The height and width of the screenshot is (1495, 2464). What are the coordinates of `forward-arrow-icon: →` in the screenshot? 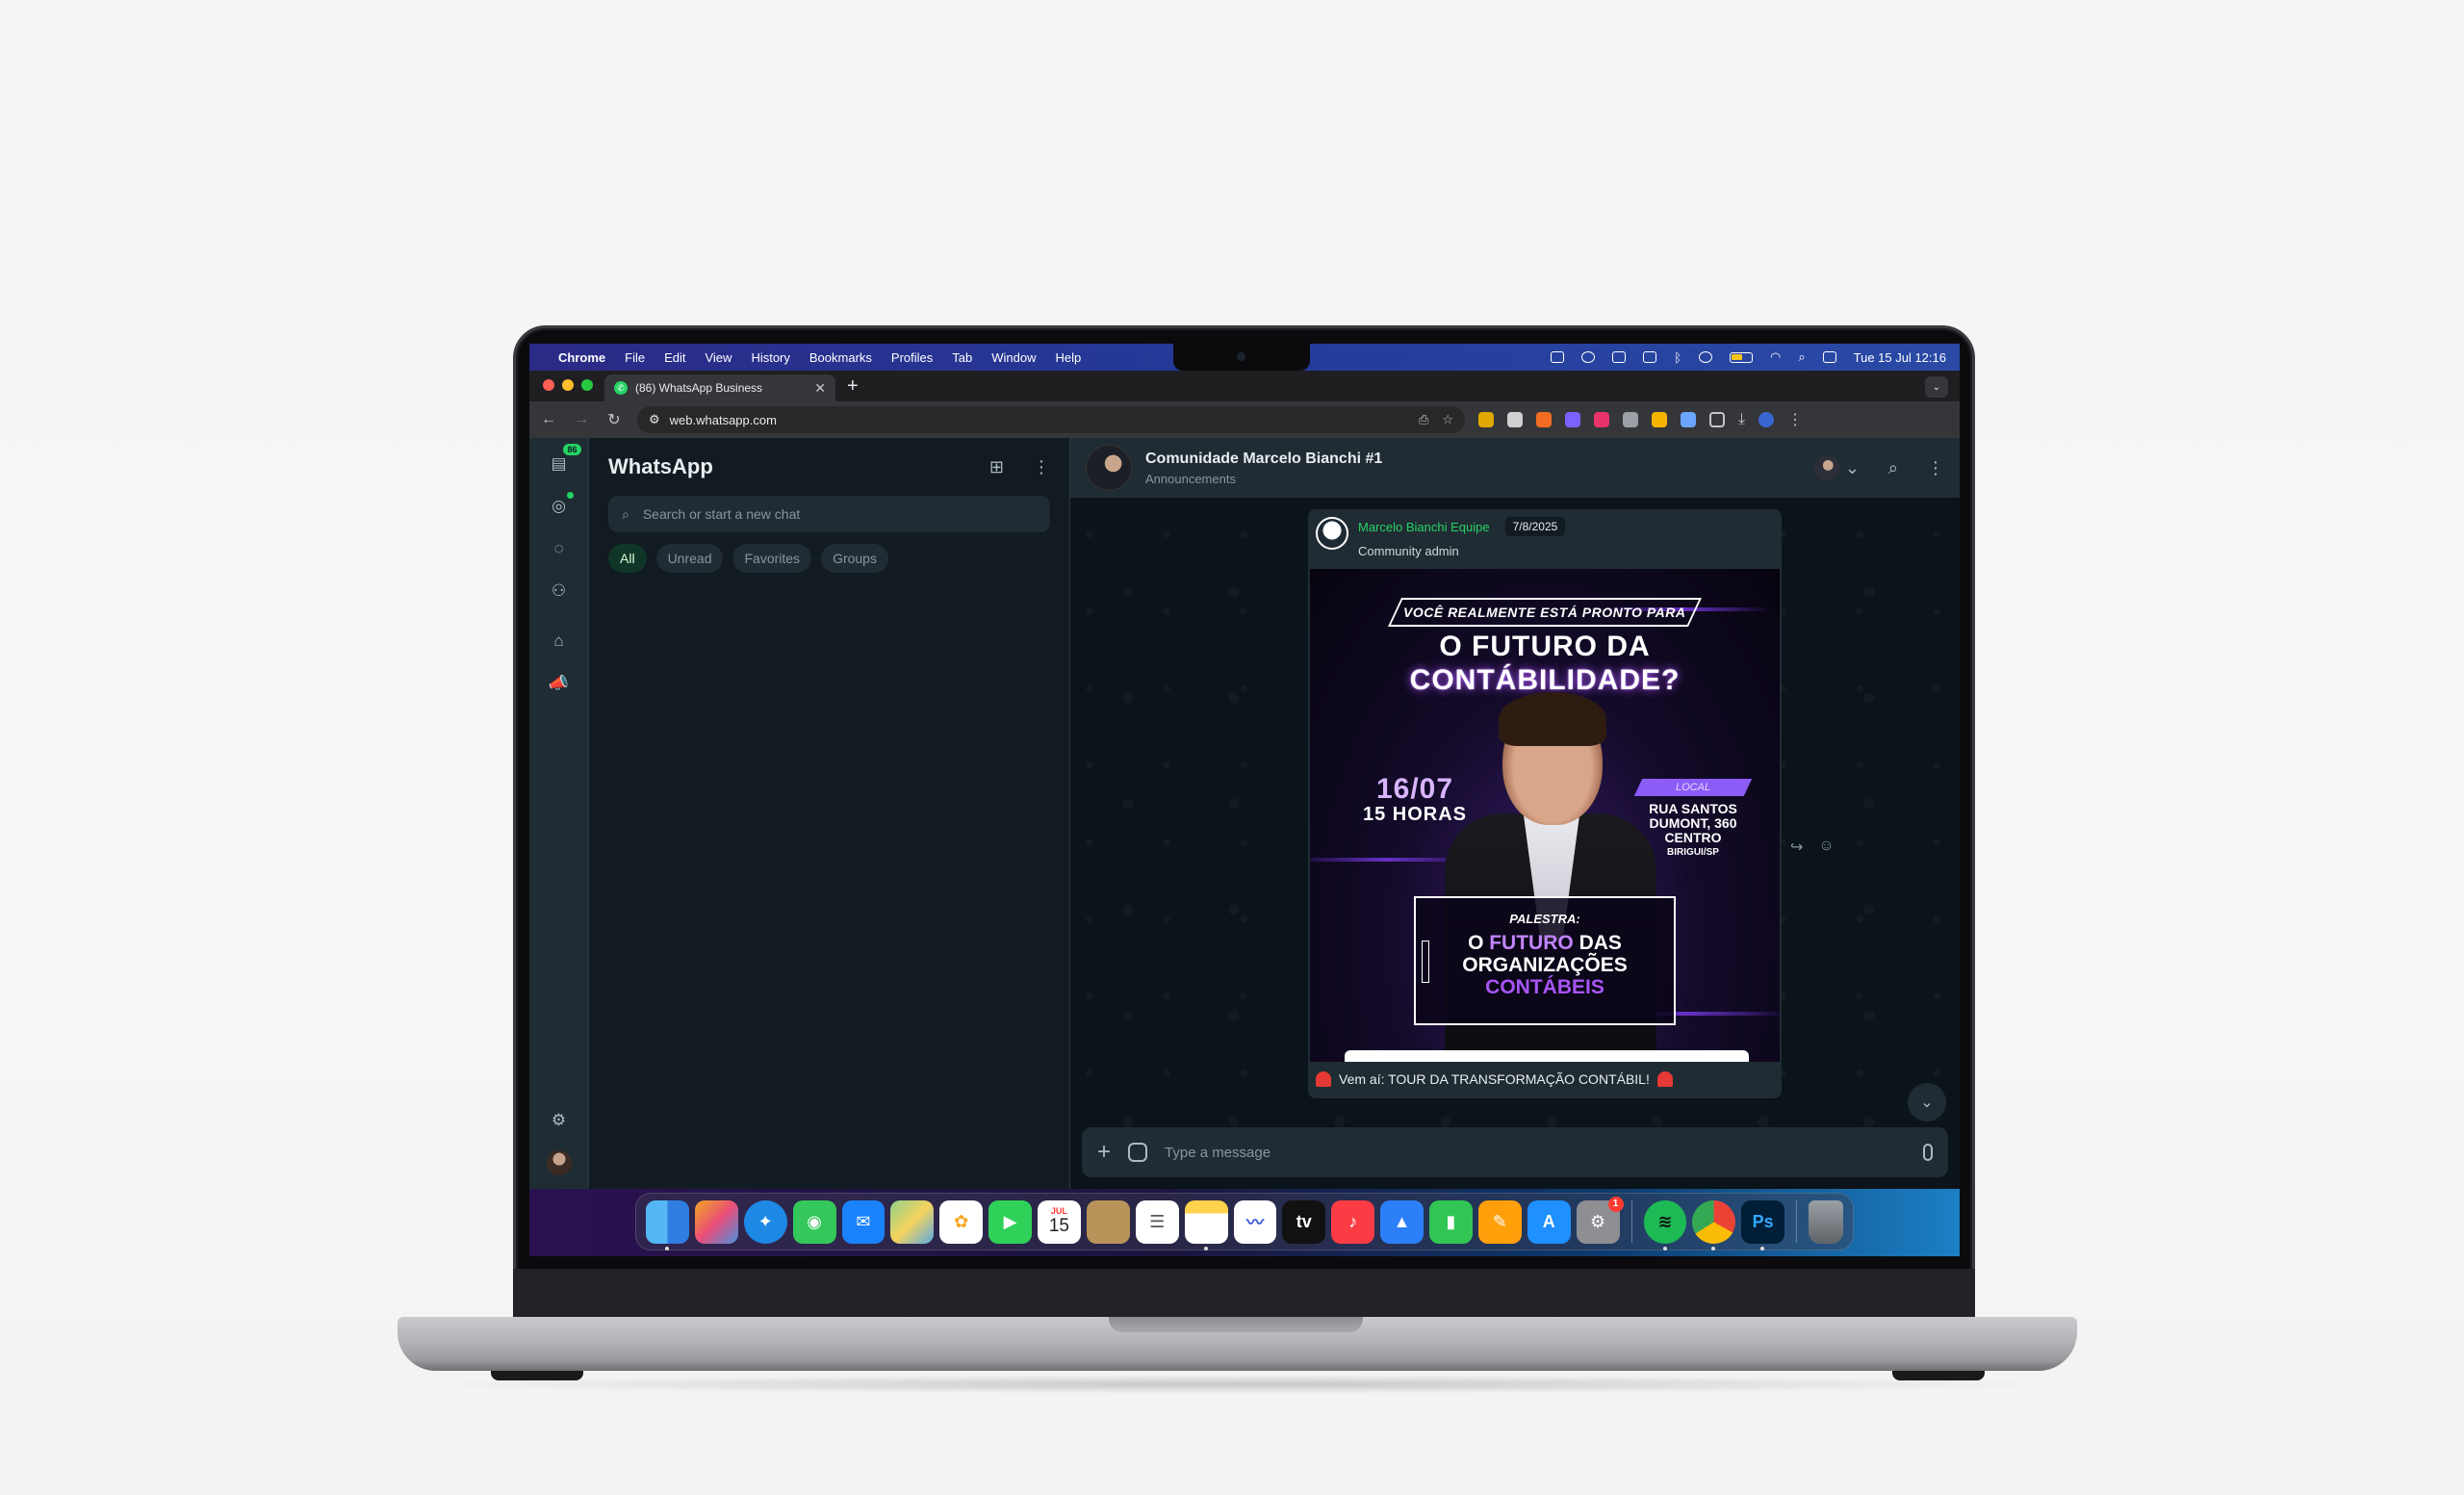 It's located at (581, 419).